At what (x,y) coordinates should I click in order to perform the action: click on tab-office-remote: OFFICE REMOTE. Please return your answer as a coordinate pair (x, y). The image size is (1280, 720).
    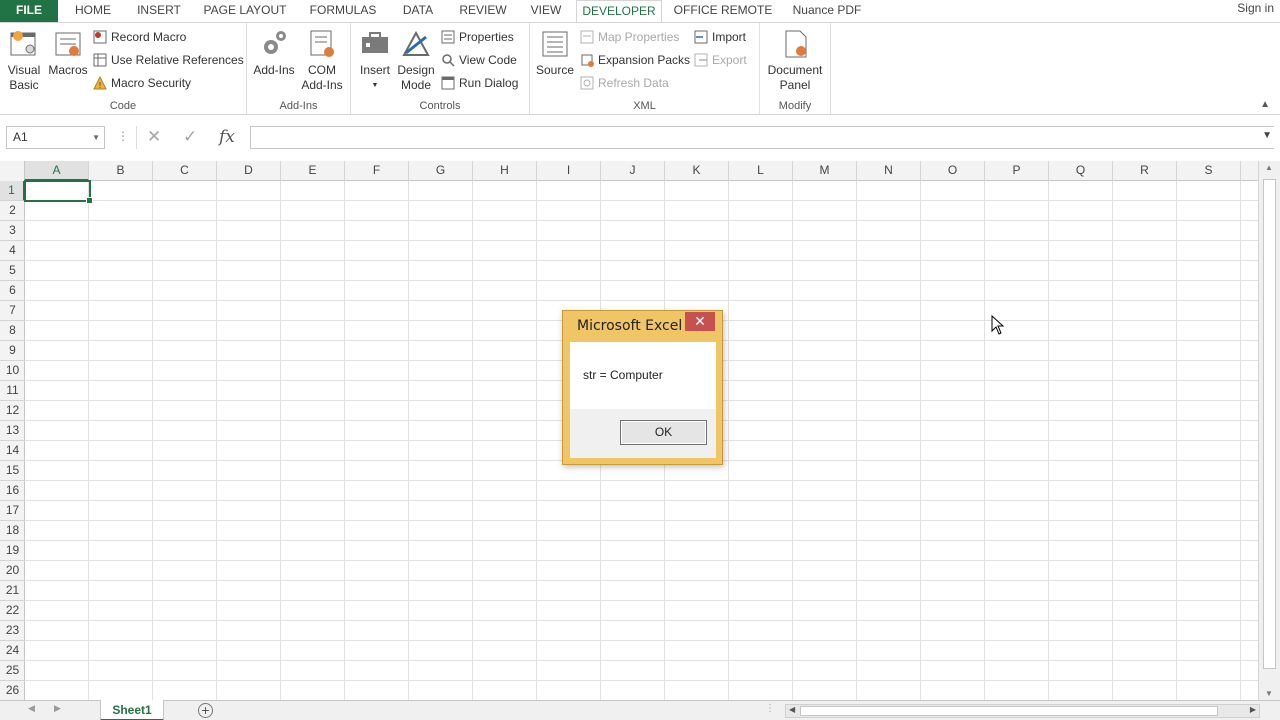
    Looking at the image, I should click on (723, 11).